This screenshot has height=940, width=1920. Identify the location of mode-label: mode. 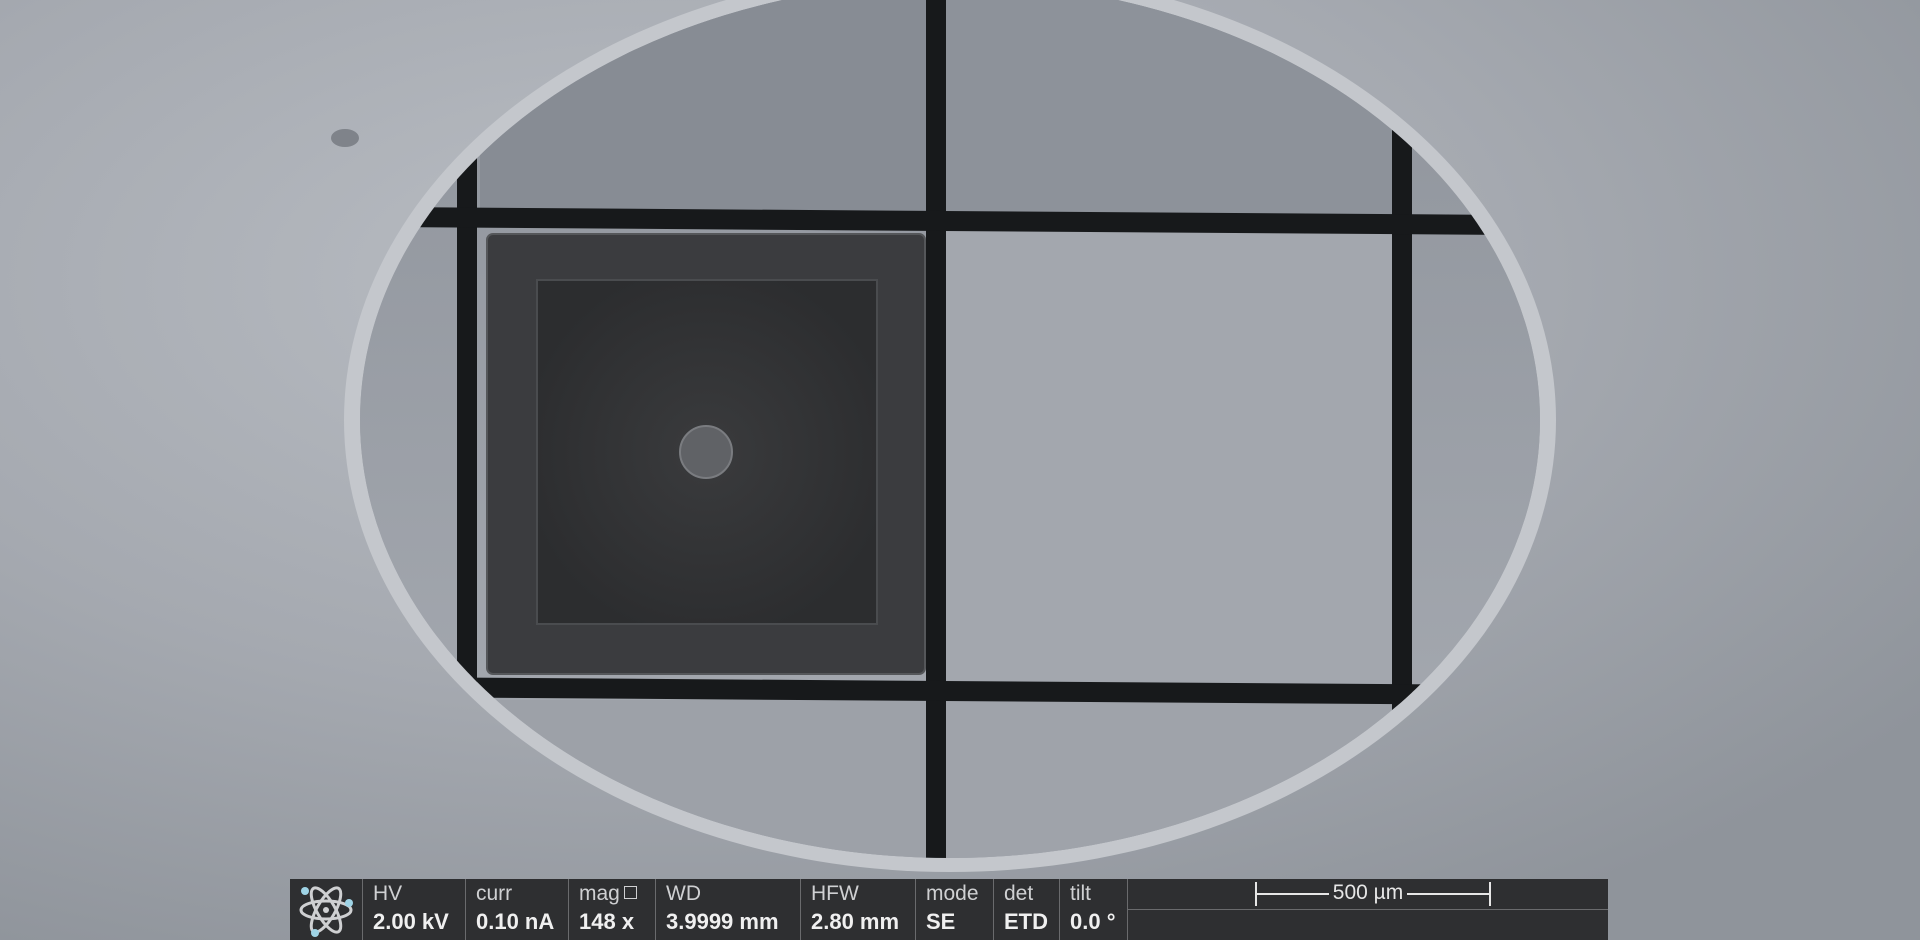
(952, 893).